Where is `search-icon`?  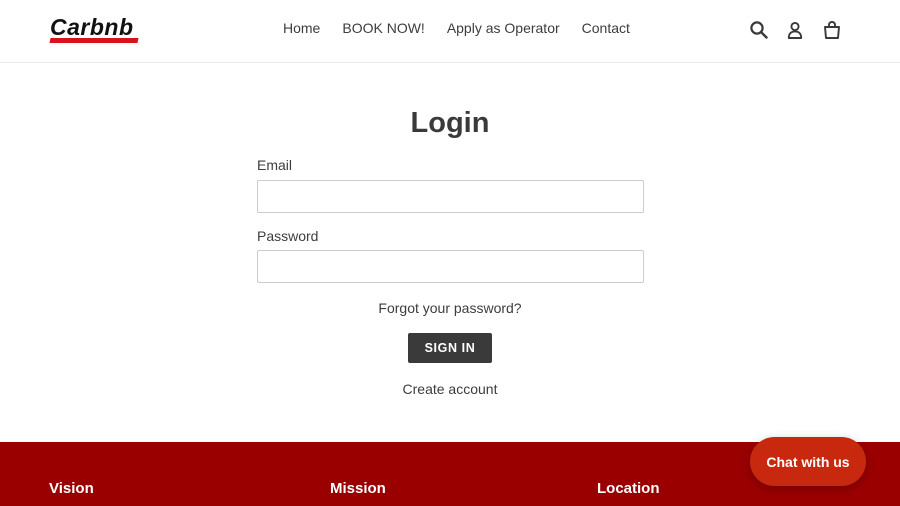
search-icon is located at coordinates (759, 30).